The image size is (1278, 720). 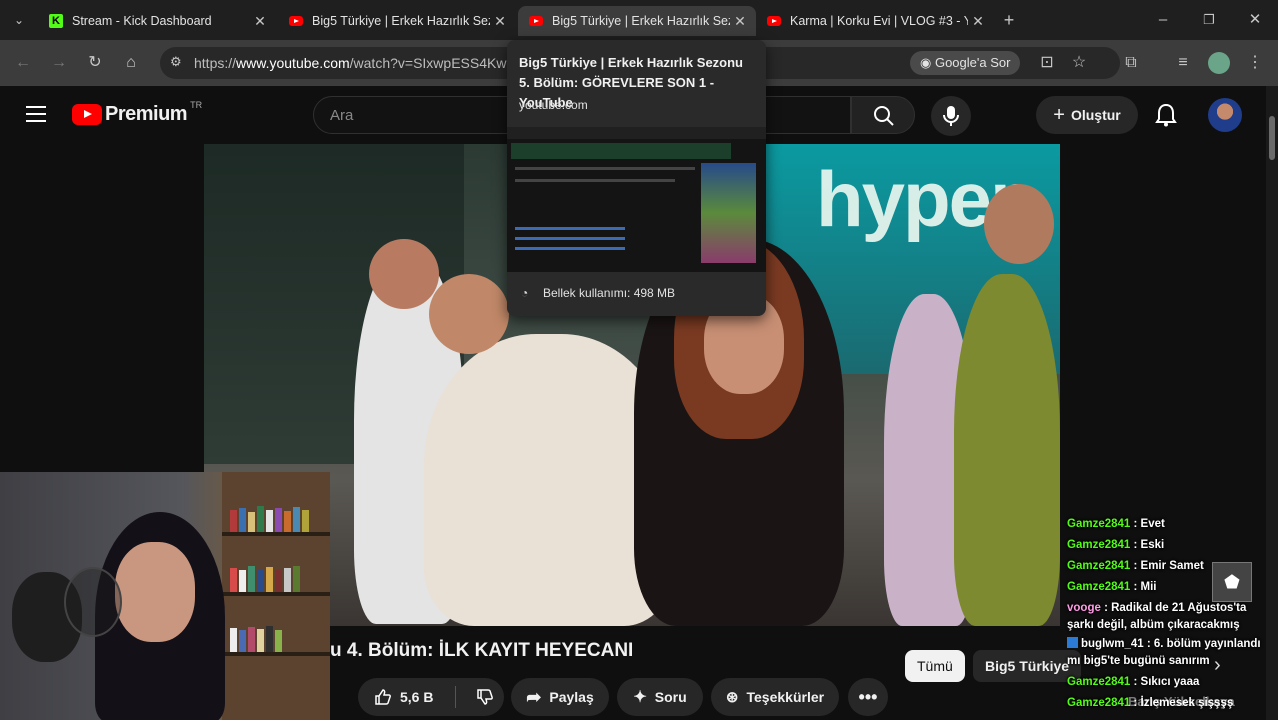 I want to click on tab-title: Karma | Korku Evi | VLOG #3 - YouTube, so click(x=879, y=21).